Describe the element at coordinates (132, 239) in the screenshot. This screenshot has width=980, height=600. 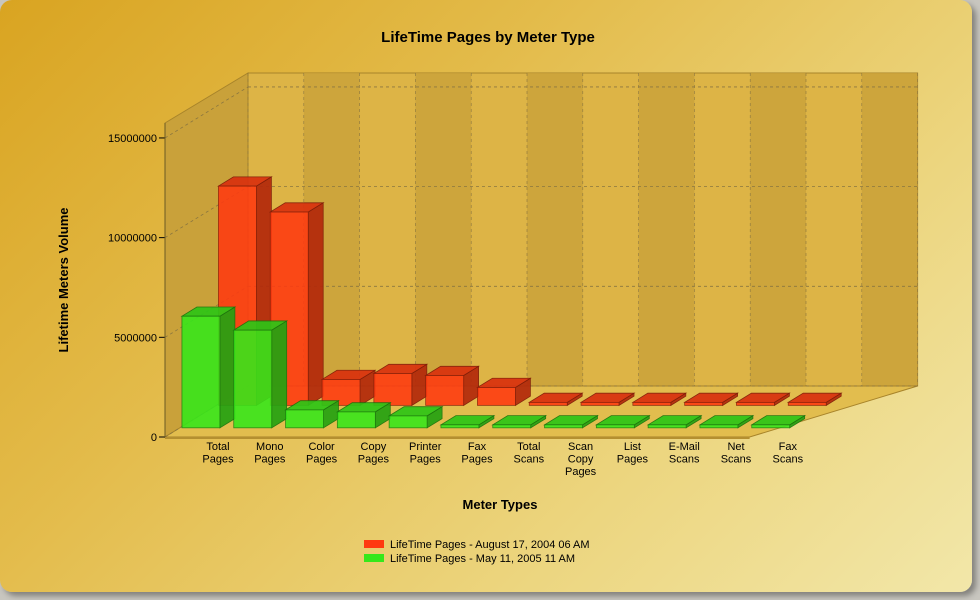
I see `y-tick-label: 10000000` at that location.